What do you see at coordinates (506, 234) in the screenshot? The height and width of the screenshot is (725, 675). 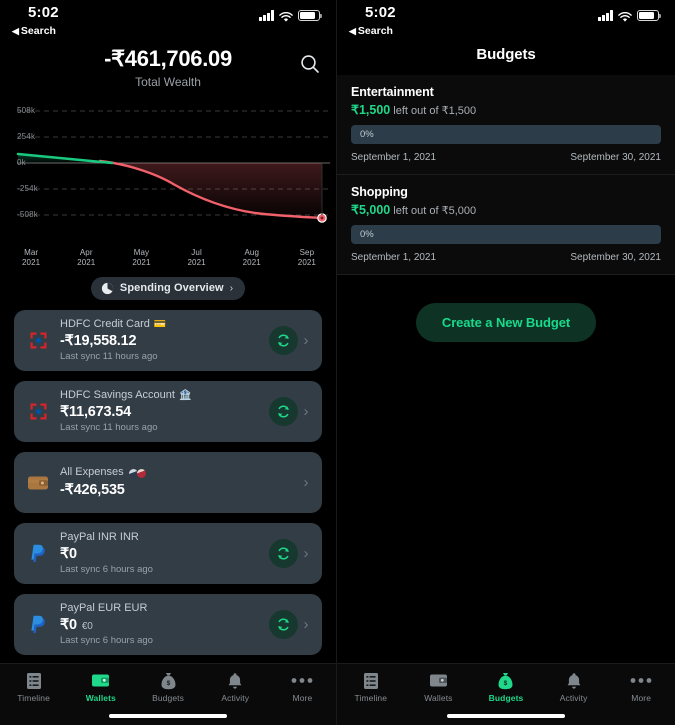 I see `budget-progress-bar: 0%` at bounding box center [506, 234].